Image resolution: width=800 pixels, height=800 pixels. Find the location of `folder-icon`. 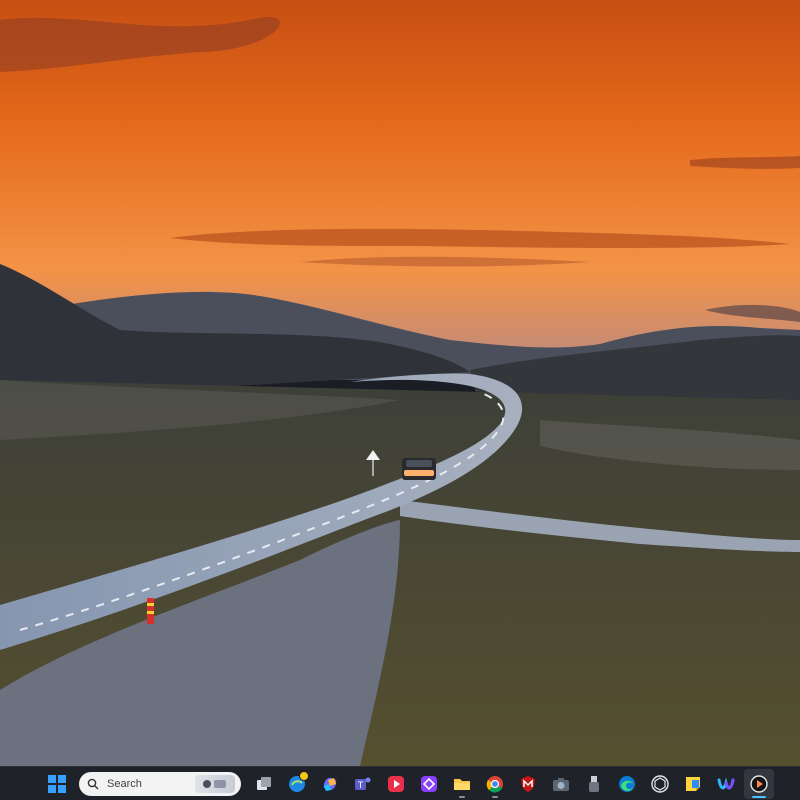

folder-icon is located at coordinates (462, 784).